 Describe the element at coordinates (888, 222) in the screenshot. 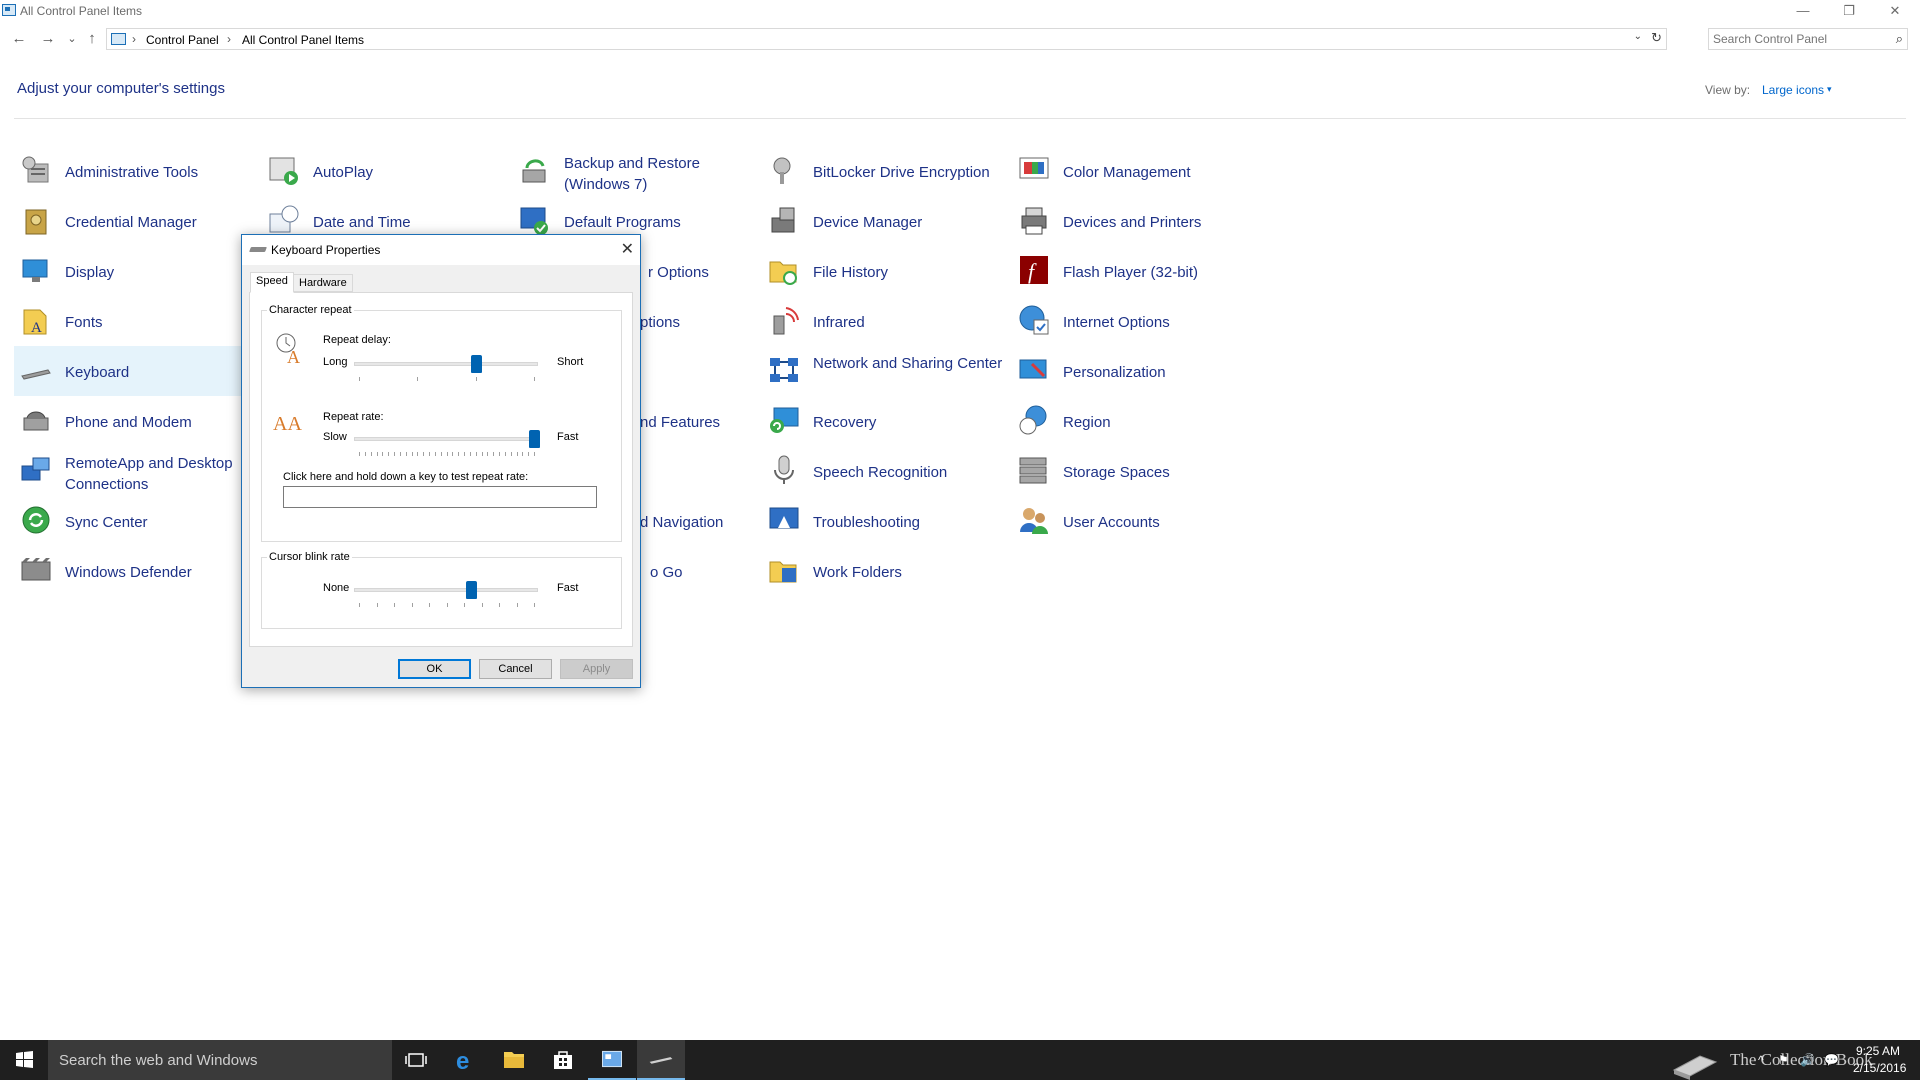

I see `item-device-manager: Device Manager` at that location.